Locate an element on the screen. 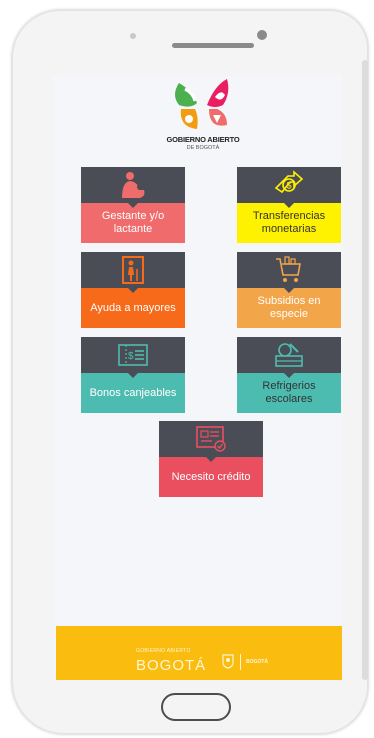 The width and height of the screenshot is (374, 738). footer-bogota-text: BOGOTÁ is located at coordinates (171, 665).